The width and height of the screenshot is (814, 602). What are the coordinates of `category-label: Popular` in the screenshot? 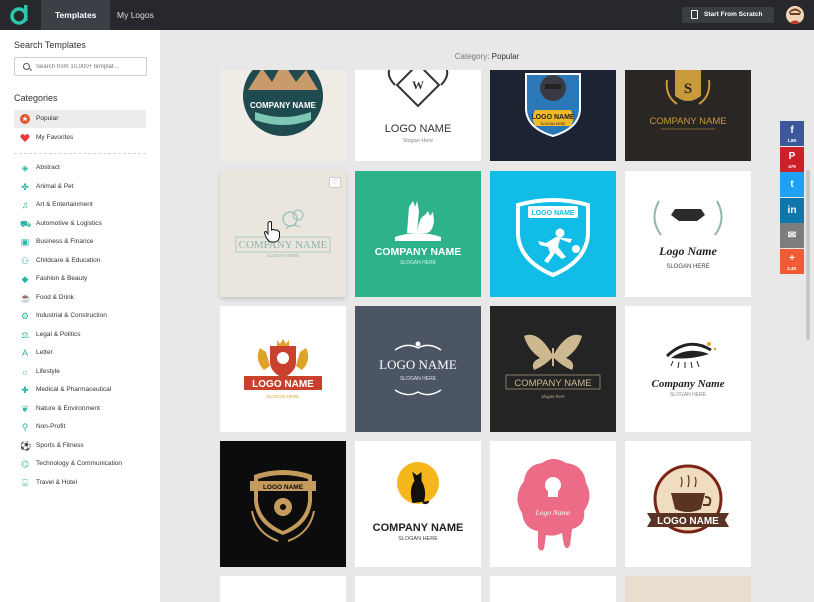 It's located at (47, 118).